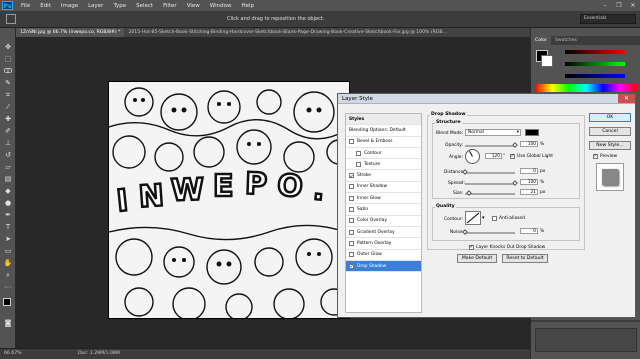 The width and height of the screenshot is (640, 359). What do you see at coordinates (8, 119) in the screenshot?
I see `healing-tool-icon: ✚` at bounding box center [8, 119].